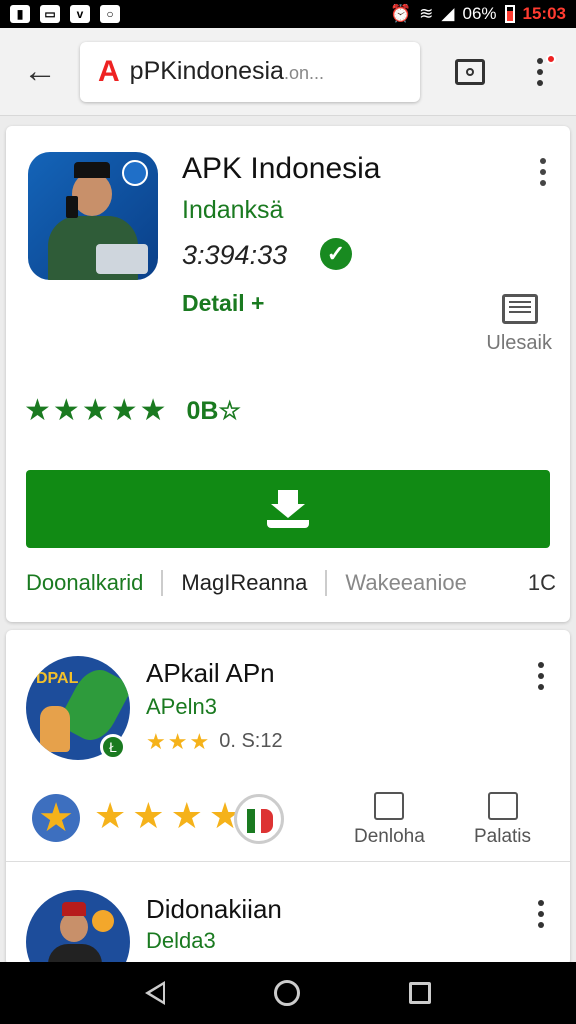  I want to click on bookmark-icon, so click(389, 806).